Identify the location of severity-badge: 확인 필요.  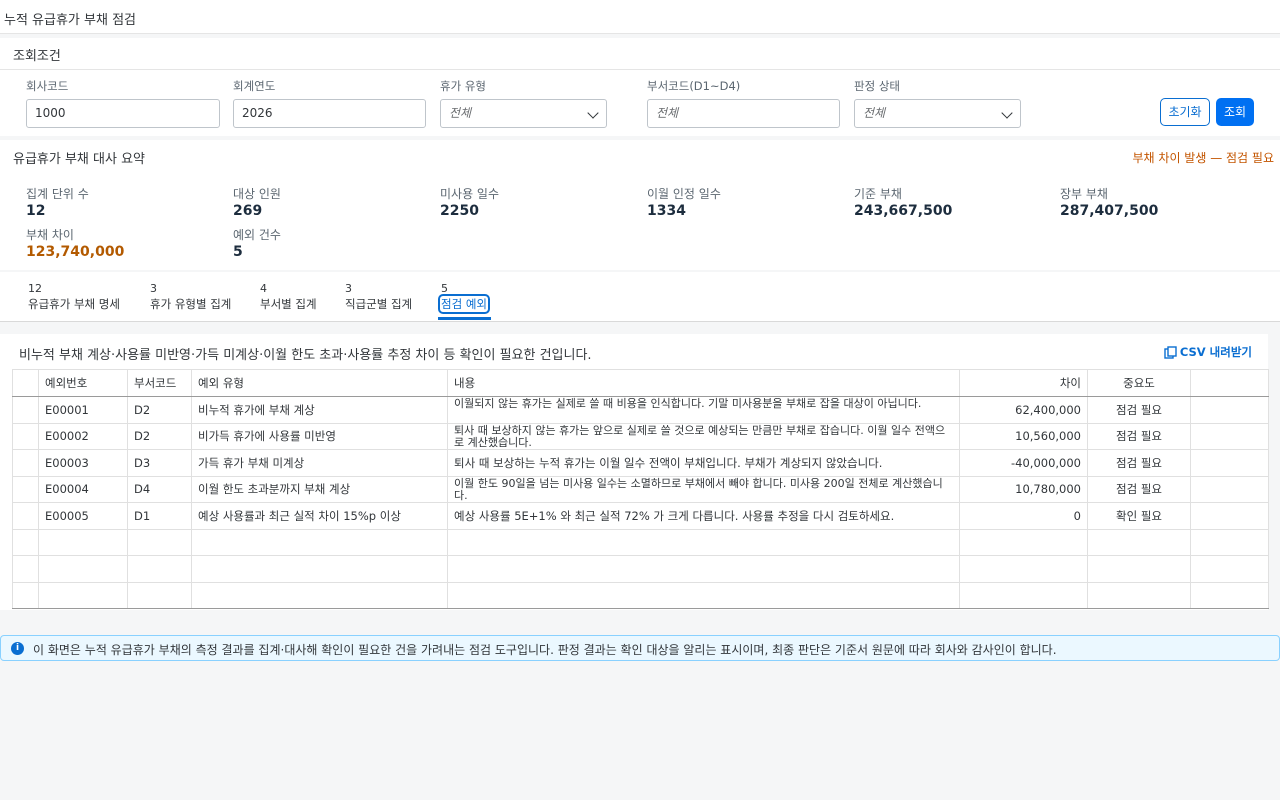
(1139, 516).